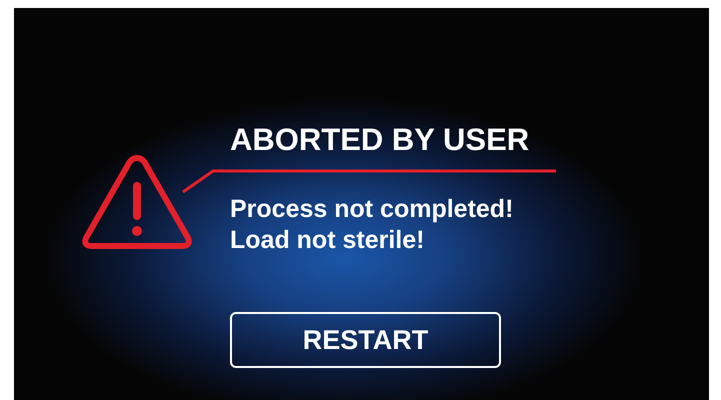 This screenshot has height=400, width=721. What do you see at coordinates (328, 240) in the screenshot?
I see `alert-message: Load not sterile!` at bounding box center [328, 240].